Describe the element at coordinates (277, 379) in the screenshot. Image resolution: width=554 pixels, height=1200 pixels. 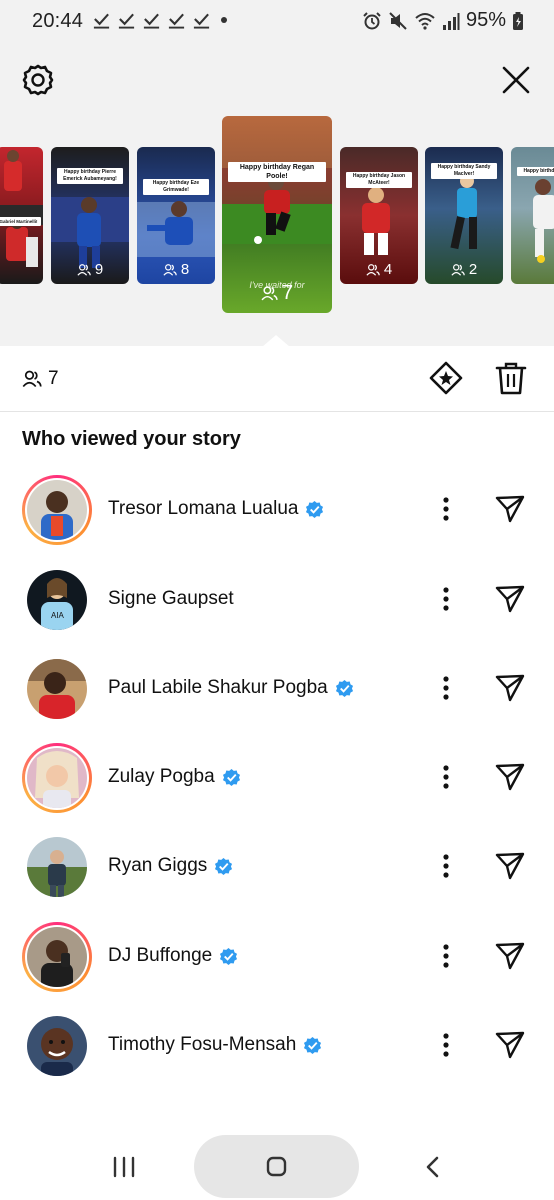
I see `story-stats-bar: 7` at that location.